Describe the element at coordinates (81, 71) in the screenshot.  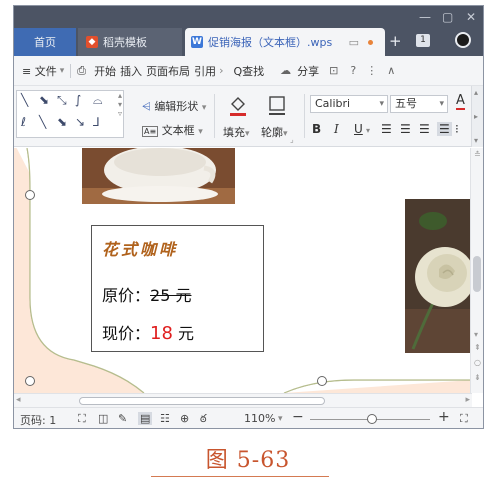
I see `print-preview-icon: ⎙` at that location.